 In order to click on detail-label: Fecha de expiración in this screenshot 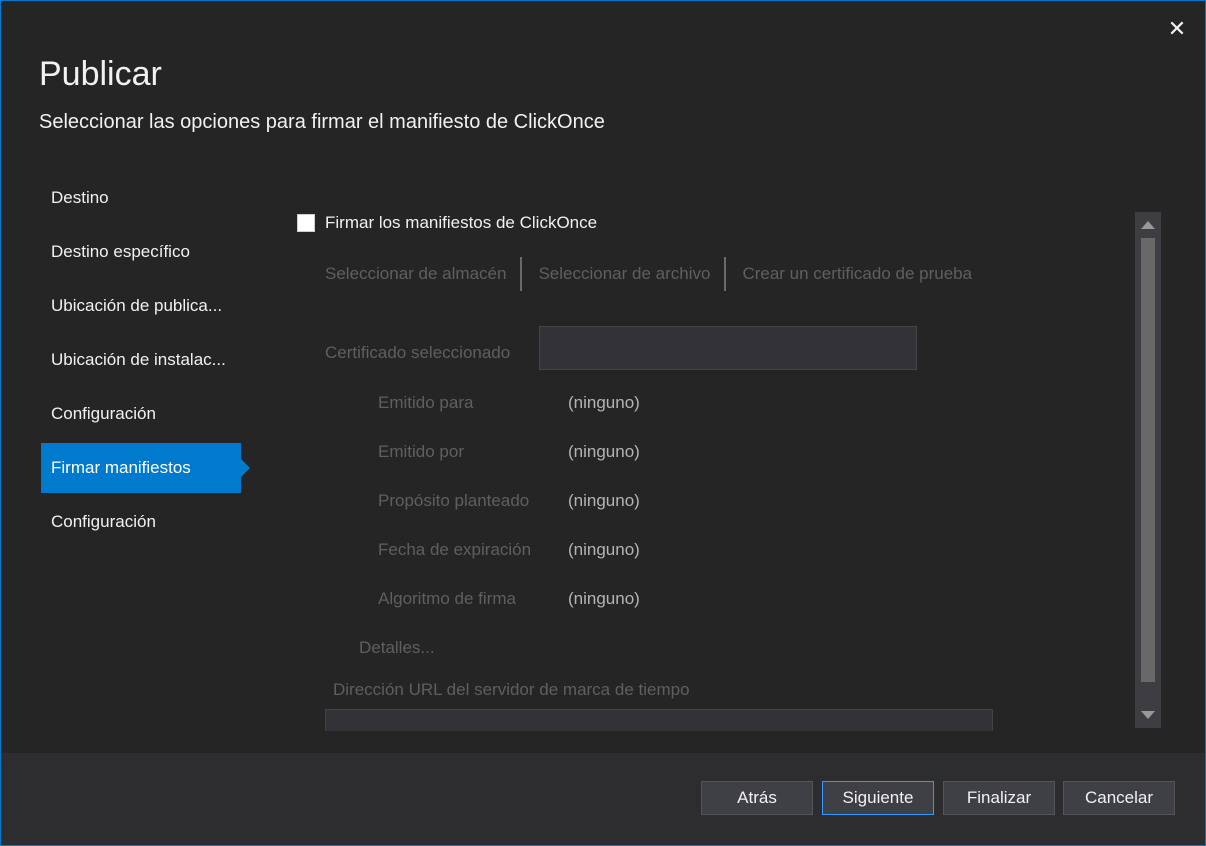, I will do `click(455, 549)`.